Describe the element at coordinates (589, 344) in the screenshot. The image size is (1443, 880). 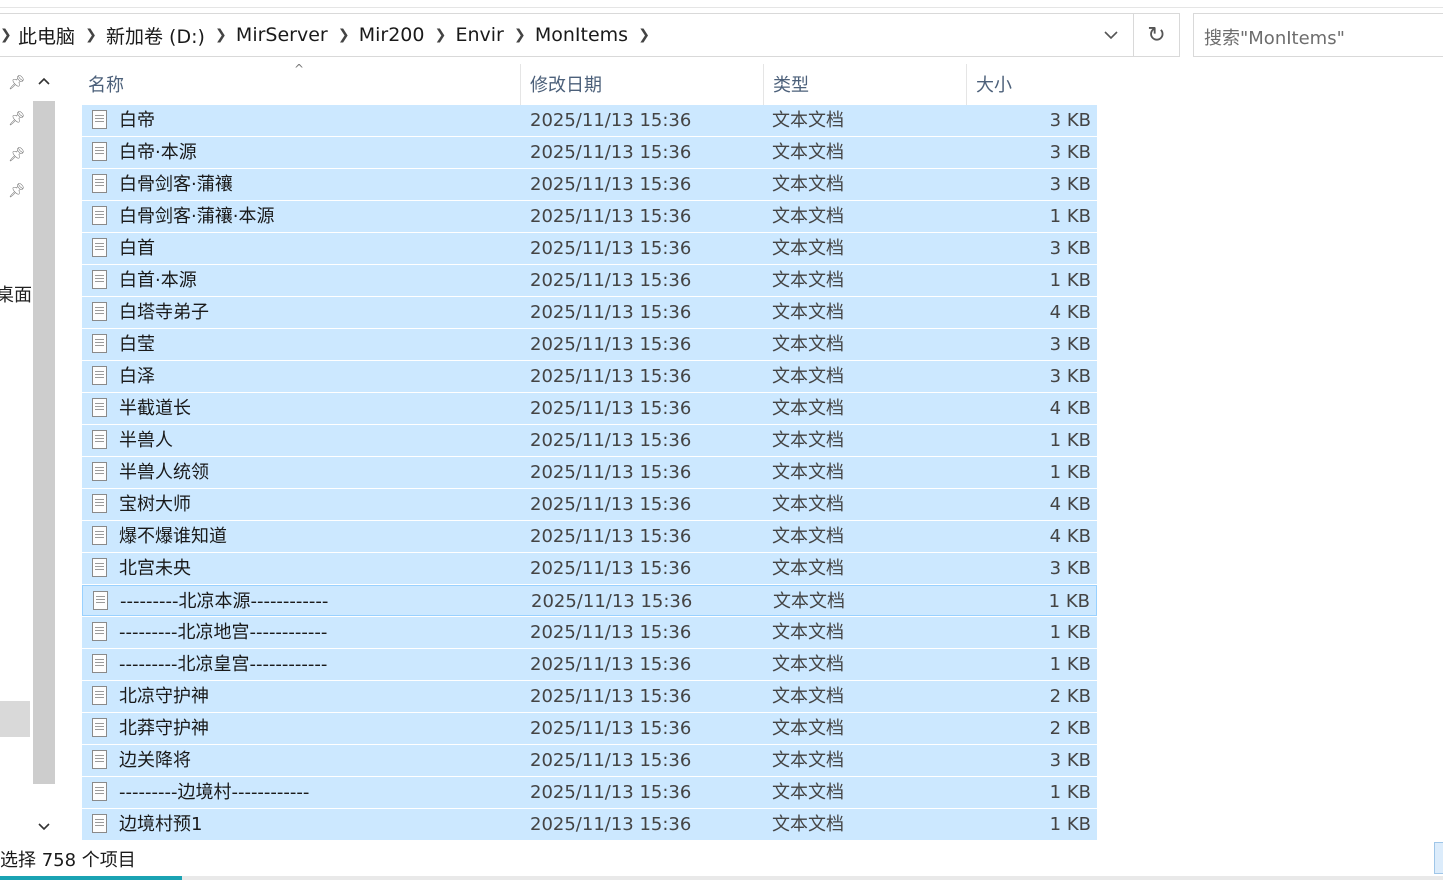
I see `file-row: 白莹 2025/11/13 15:36 文本文档 3 KB` at that location.